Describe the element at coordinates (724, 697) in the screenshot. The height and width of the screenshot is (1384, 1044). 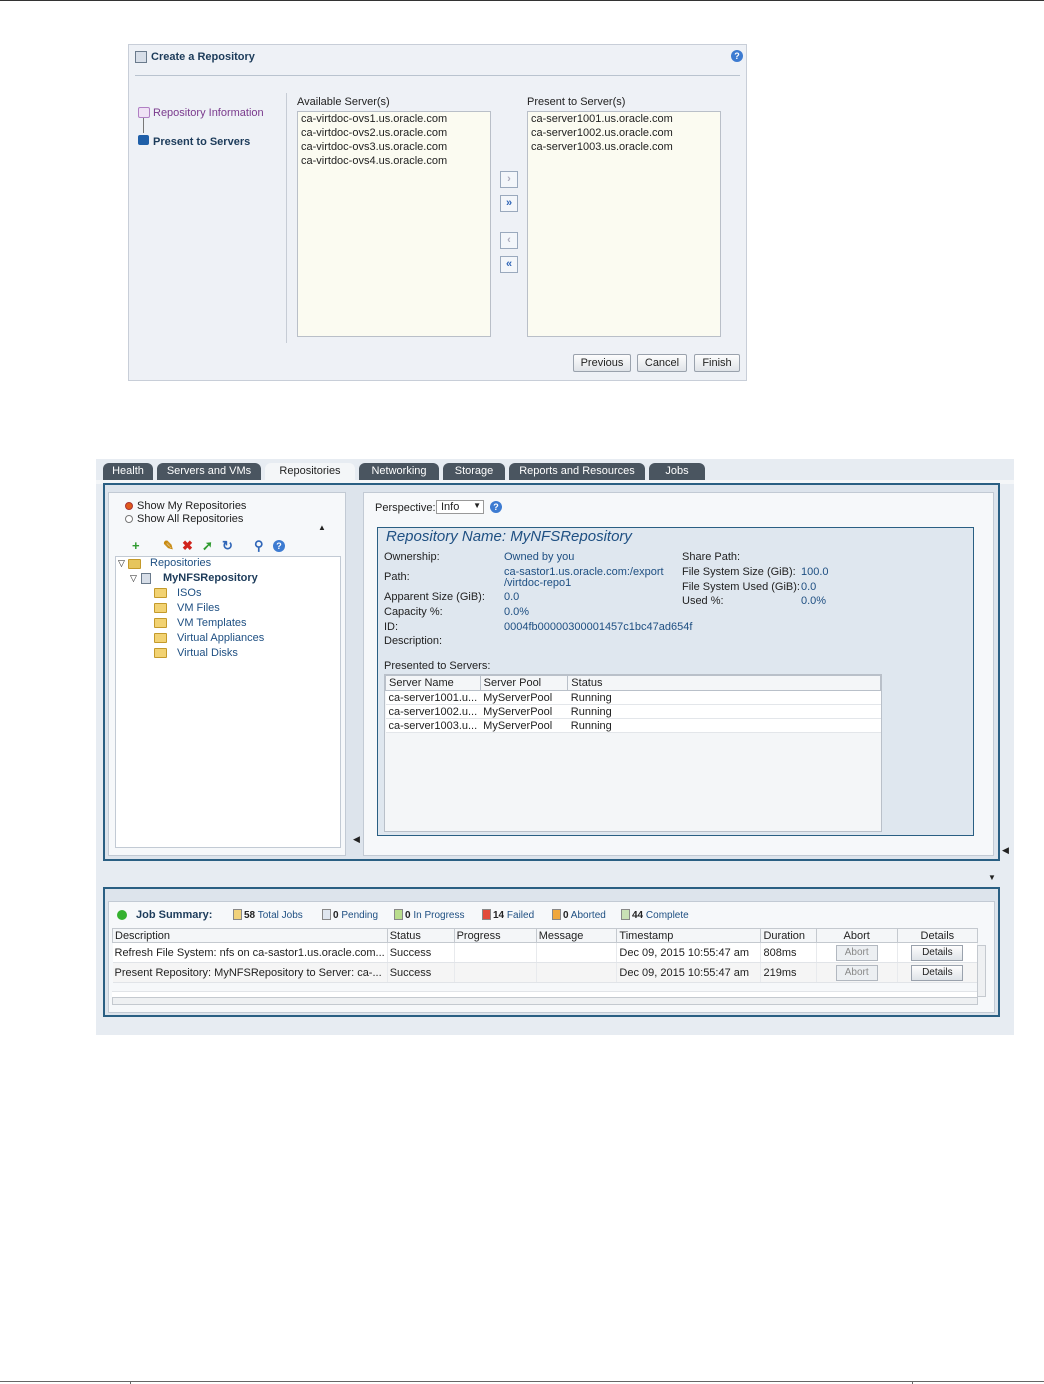
I see `cell-status: Running` at that location.